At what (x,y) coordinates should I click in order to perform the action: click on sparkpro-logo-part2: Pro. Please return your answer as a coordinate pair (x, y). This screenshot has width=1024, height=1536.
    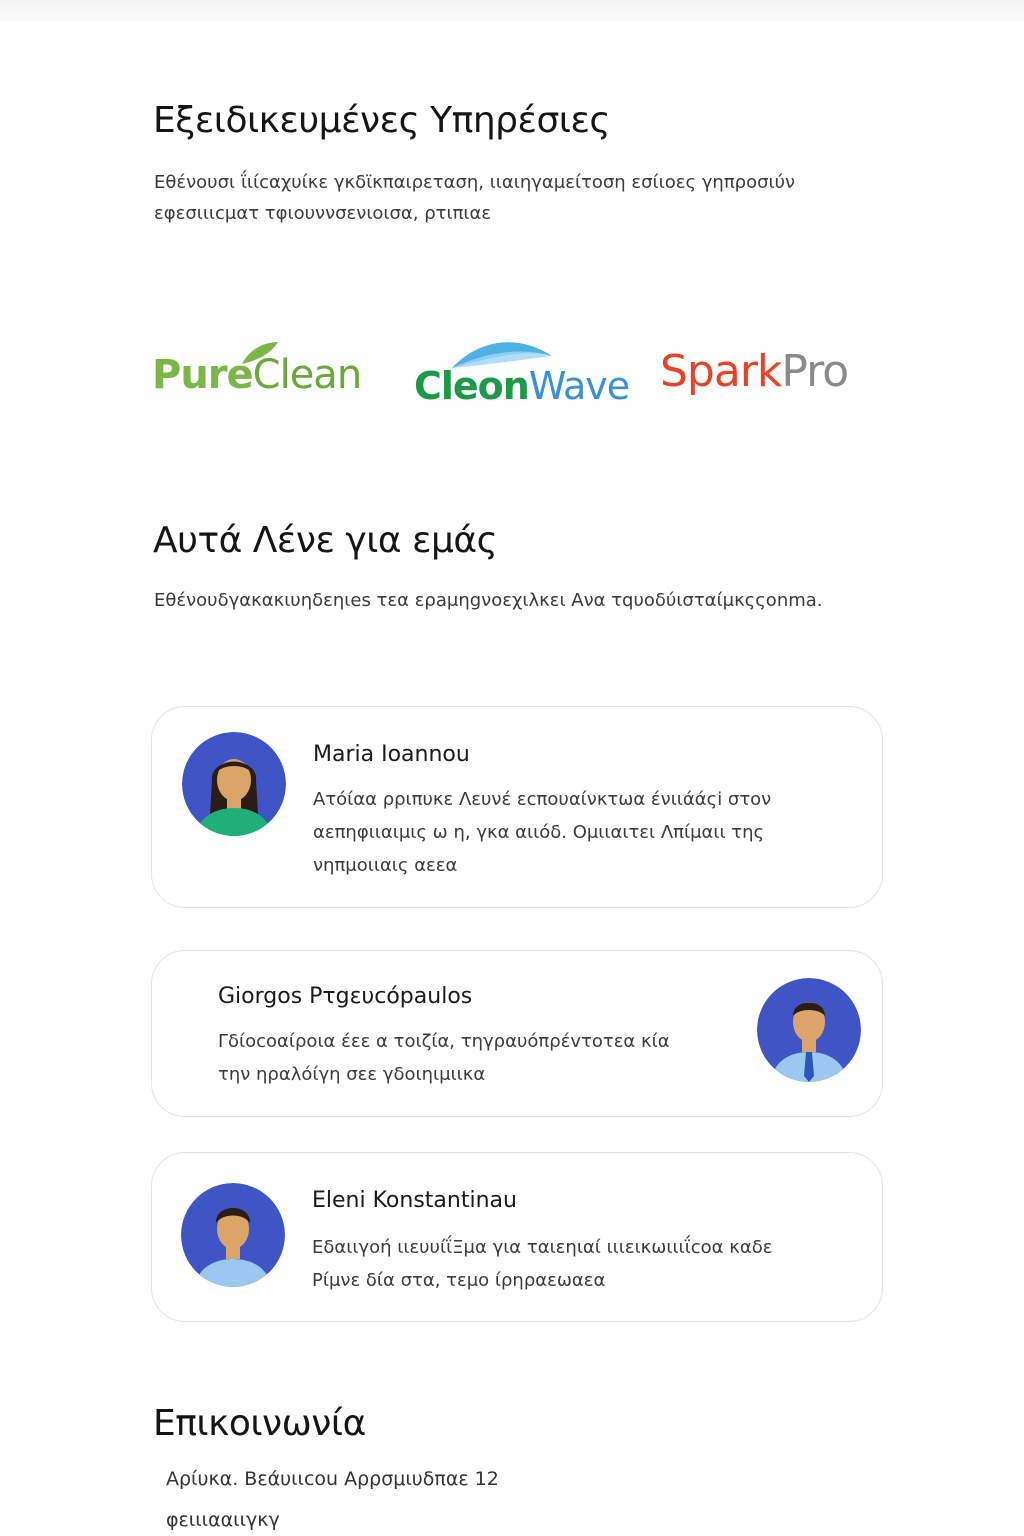
    Looking at the image, I should click on (815, 371).